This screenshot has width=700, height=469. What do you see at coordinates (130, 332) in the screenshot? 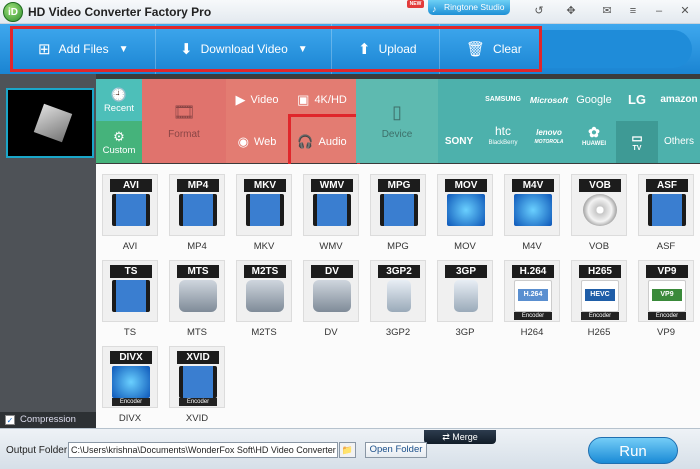
I see `format-label: TS` at bounding box center [130, 332].